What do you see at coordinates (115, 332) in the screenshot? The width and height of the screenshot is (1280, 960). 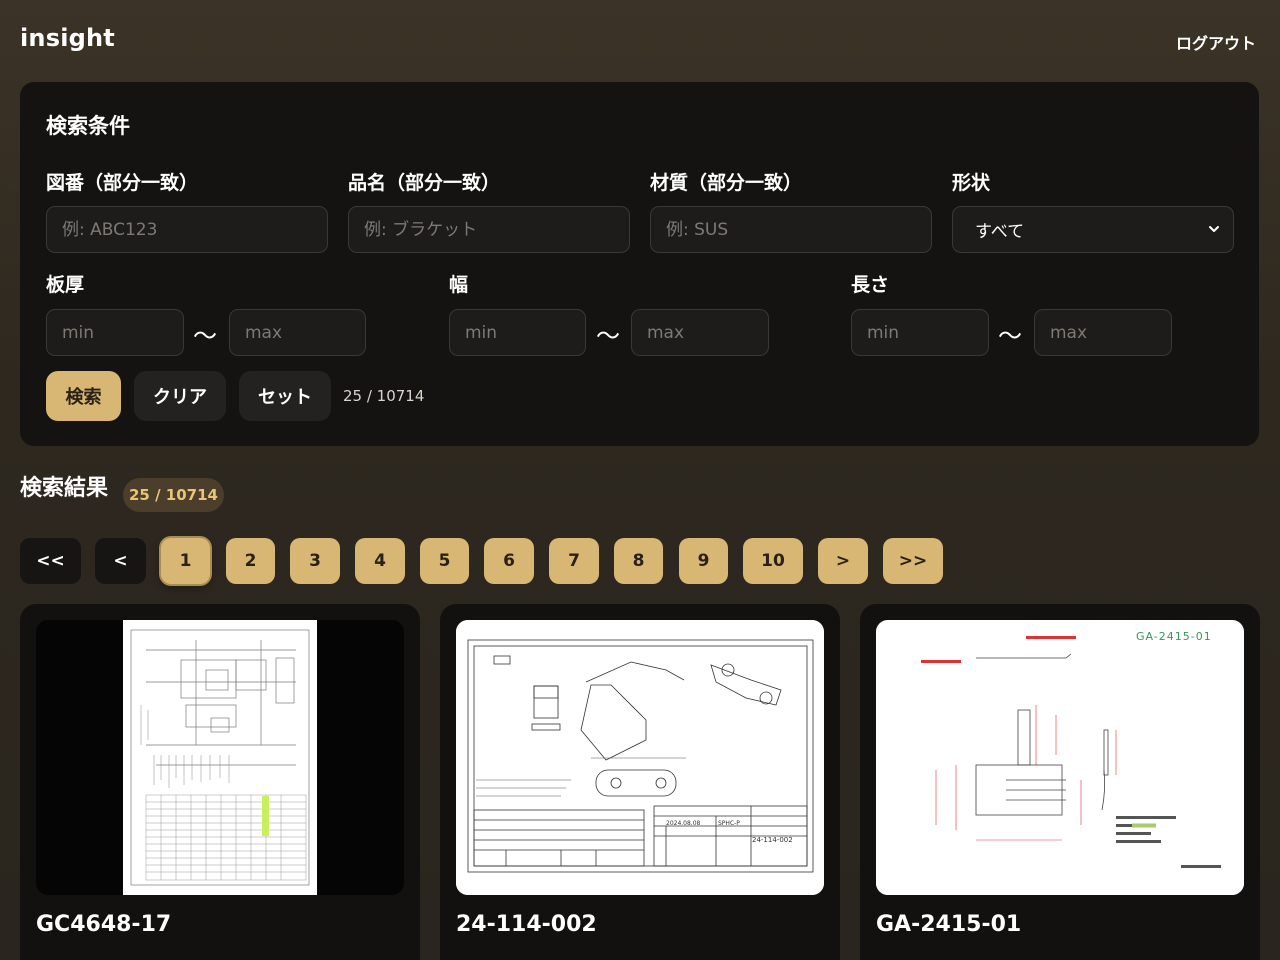 I see `thickness-min-input` at bounding box center [115, 332].